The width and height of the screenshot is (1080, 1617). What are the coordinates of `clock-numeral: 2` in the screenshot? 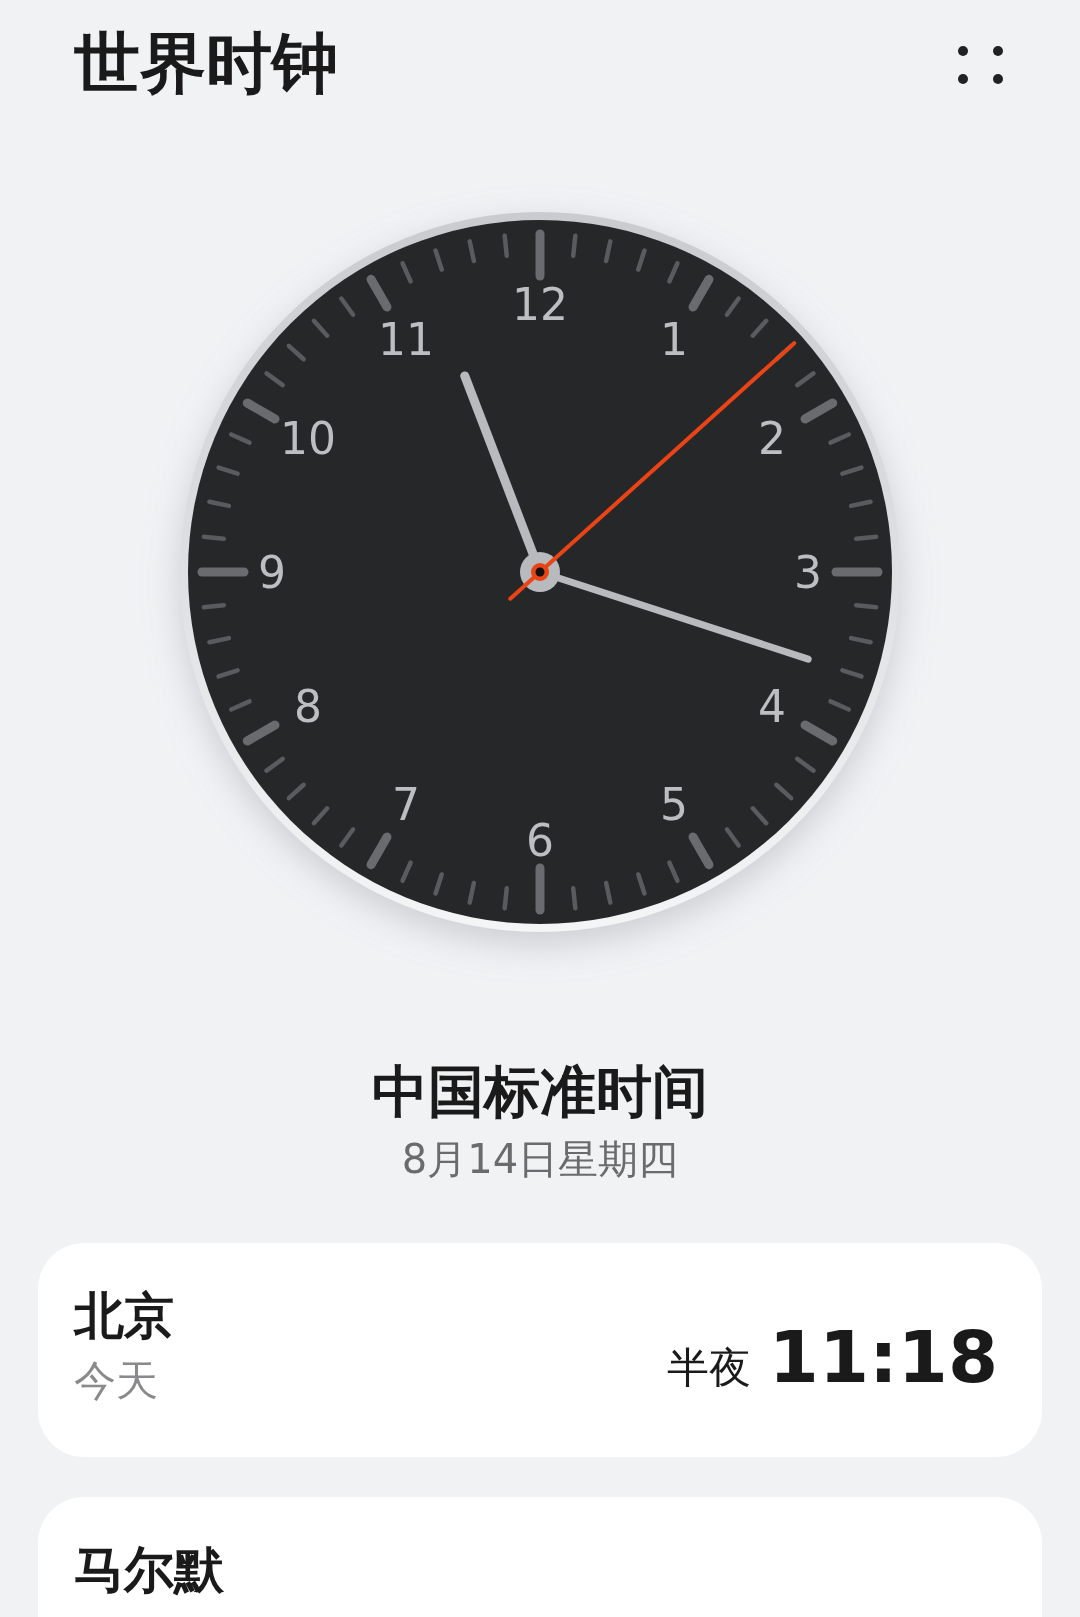 It's located at (772, 438).